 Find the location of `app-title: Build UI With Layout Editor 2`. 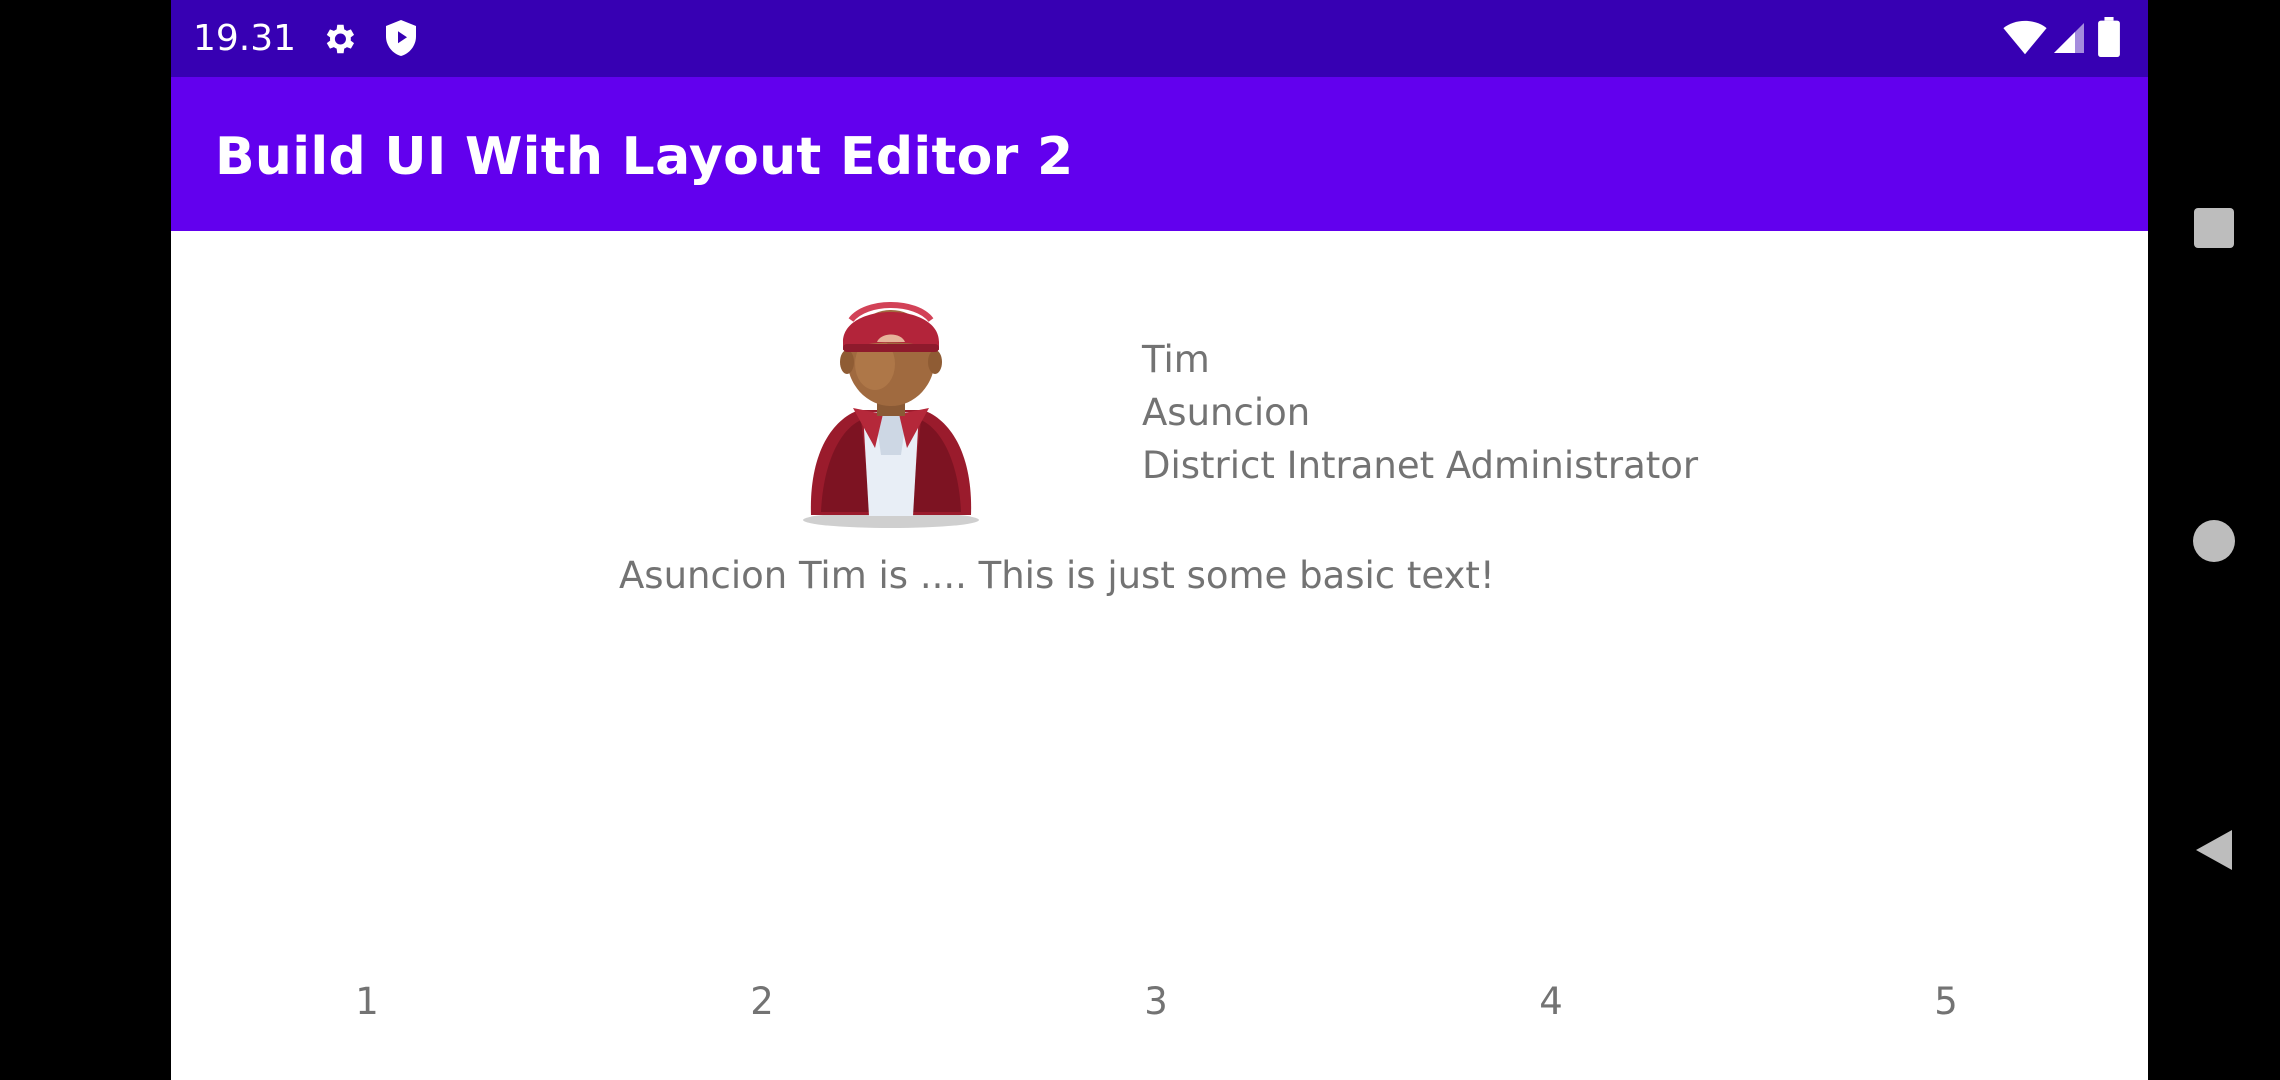

app-title: Build UI With Layout Editor 2 is located at coordinates (644, 157).